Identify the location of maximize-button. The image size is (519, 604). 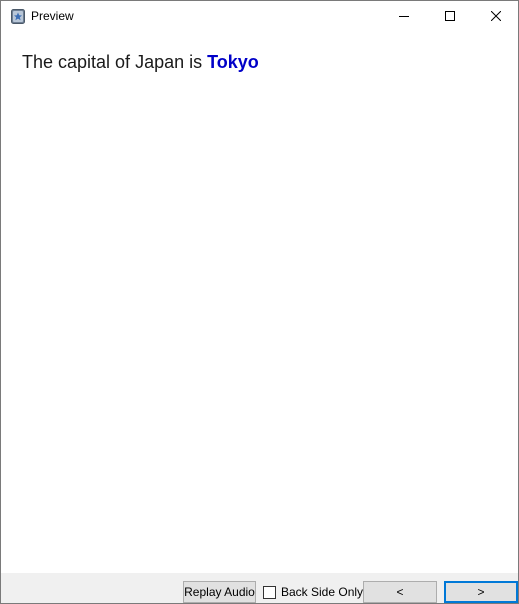
(450, 16).